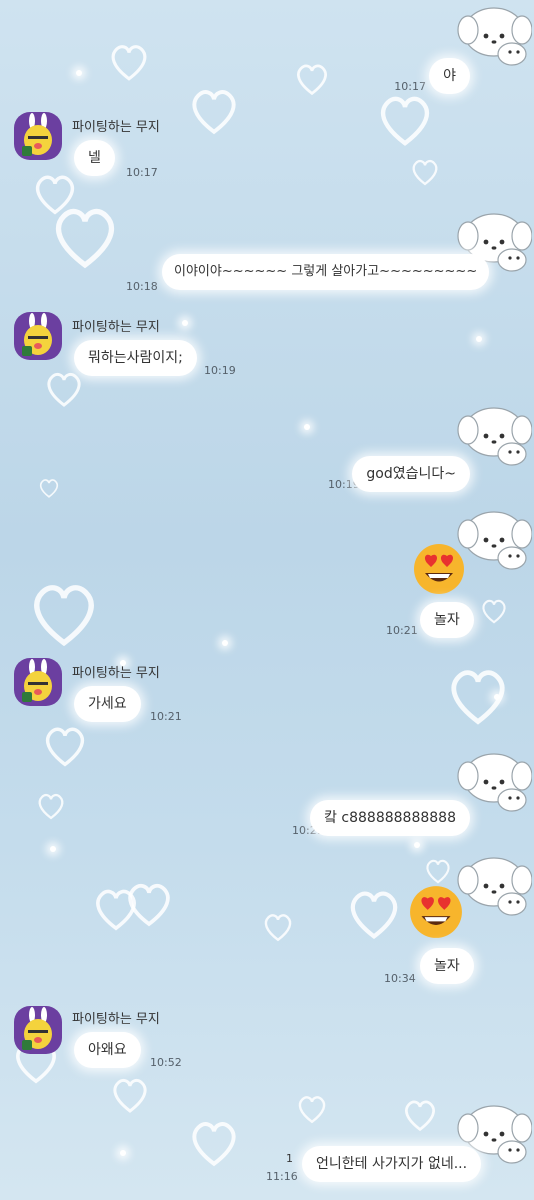  Describe the element at coordinates (94, 158) in the screenshot. I see `message-bubble: 넬` at that location.